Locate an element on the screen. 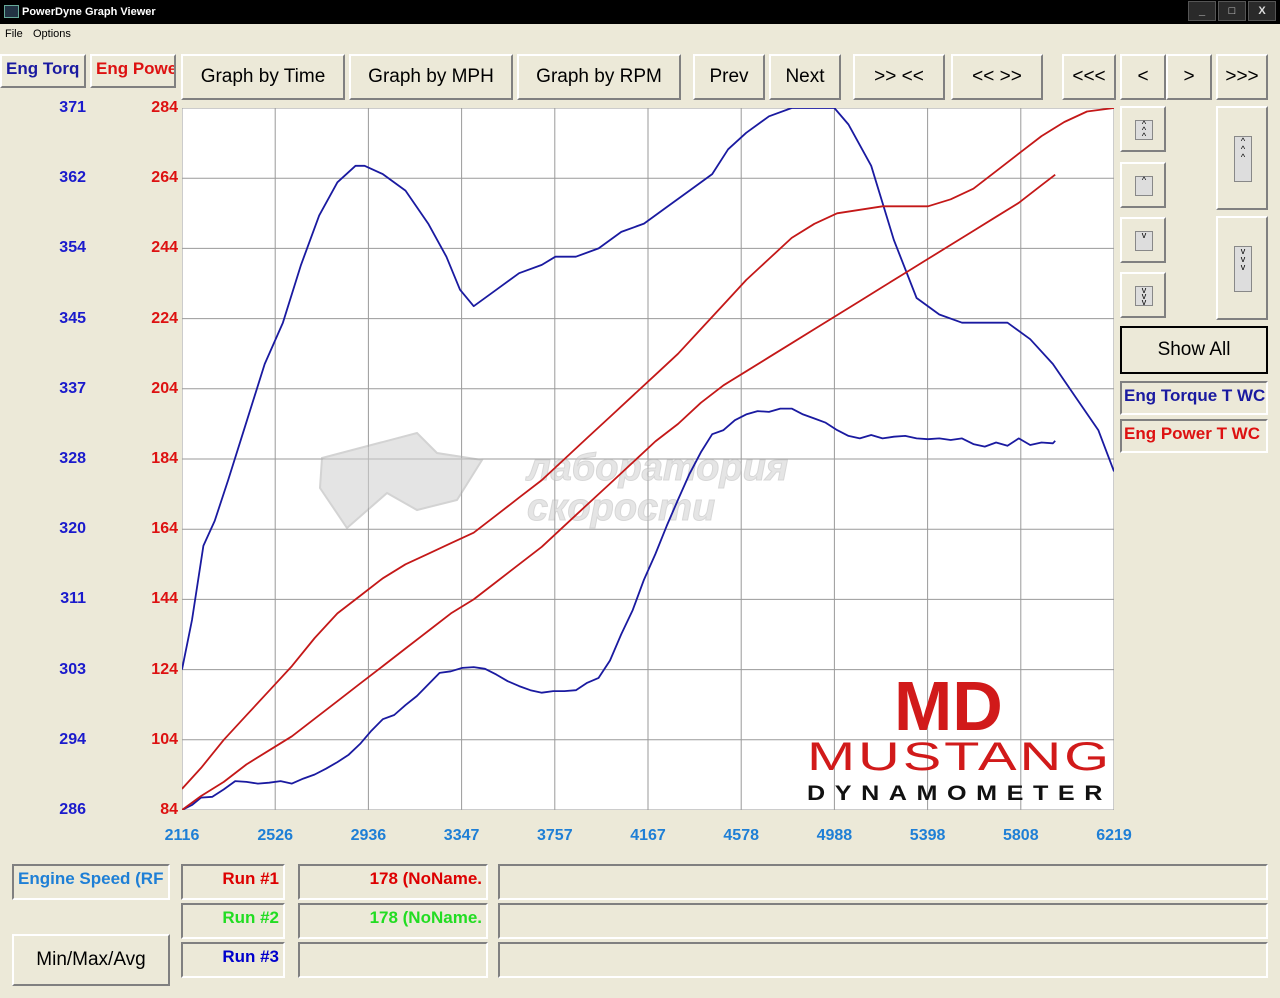 The height and width of the screenshot is (998, 1280). run-3-label: Run #3 is located at coordinates (233, 960).